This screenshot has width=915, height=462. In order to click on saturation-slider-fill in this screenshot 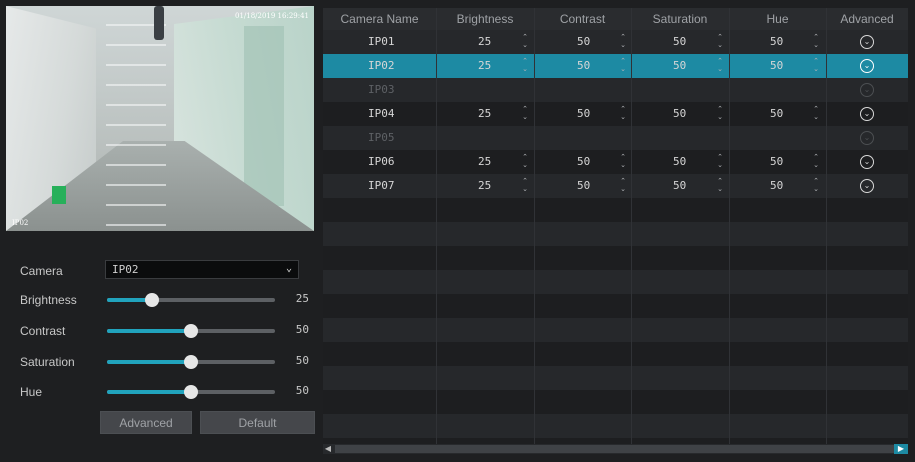, I will do `click(149, 362)`.